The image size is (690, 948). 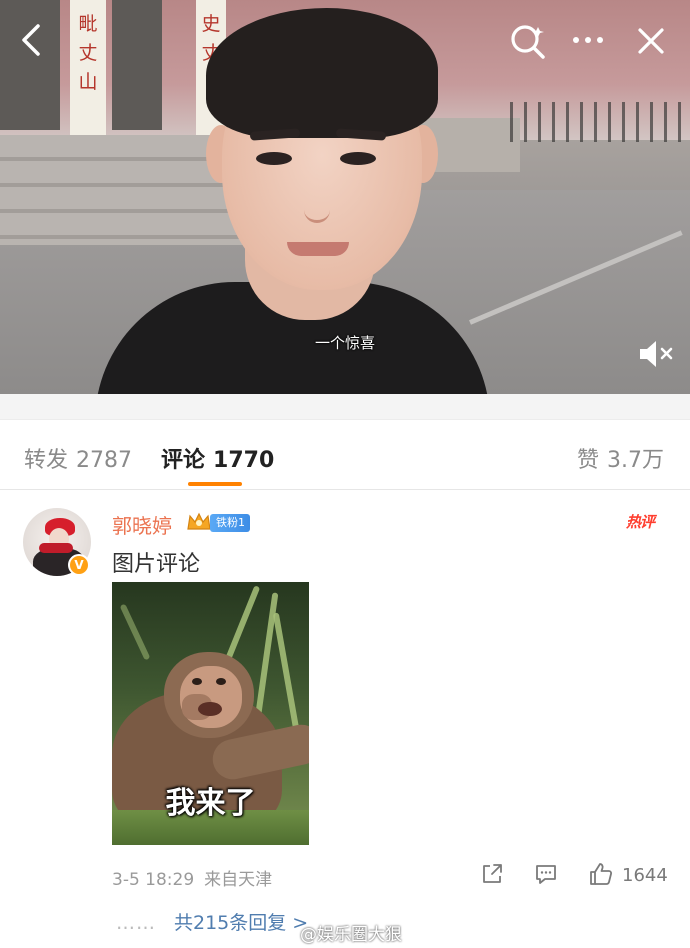 What do you see at coordinates (345, 455) in the screenshot?
I see `interaction-tabs: 转发 2787 评论 1770 赞 3.7万` at bounding box center [345, 455].